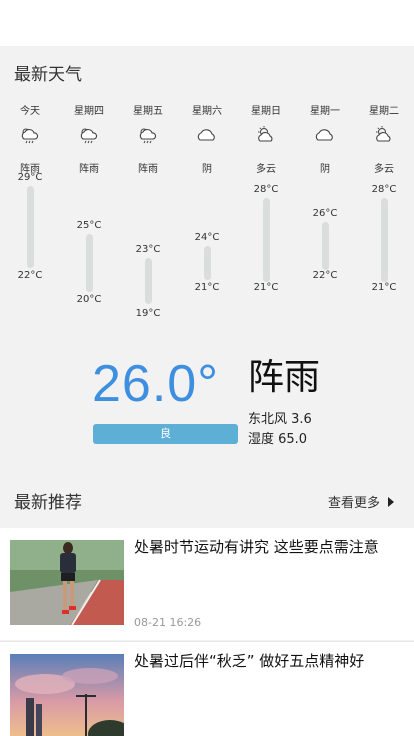  Describe the element at coordinates (48, 503) in the screenshot. I see `recommend-title: 最新推荐` at that location.